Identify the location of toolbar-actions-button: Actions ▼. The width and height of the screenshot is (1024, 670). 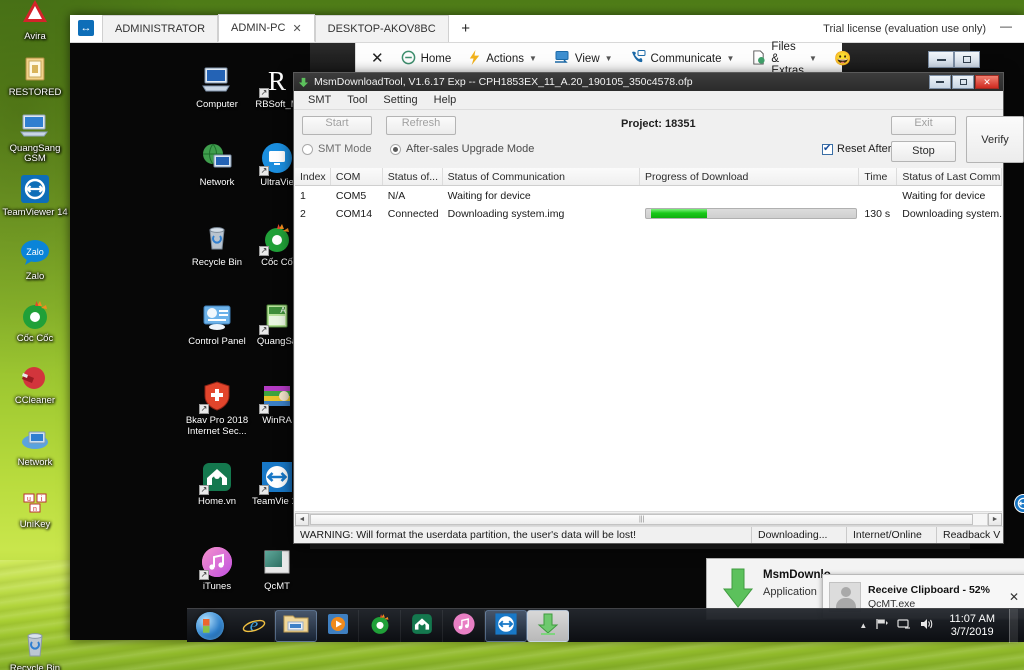
(502, 59).